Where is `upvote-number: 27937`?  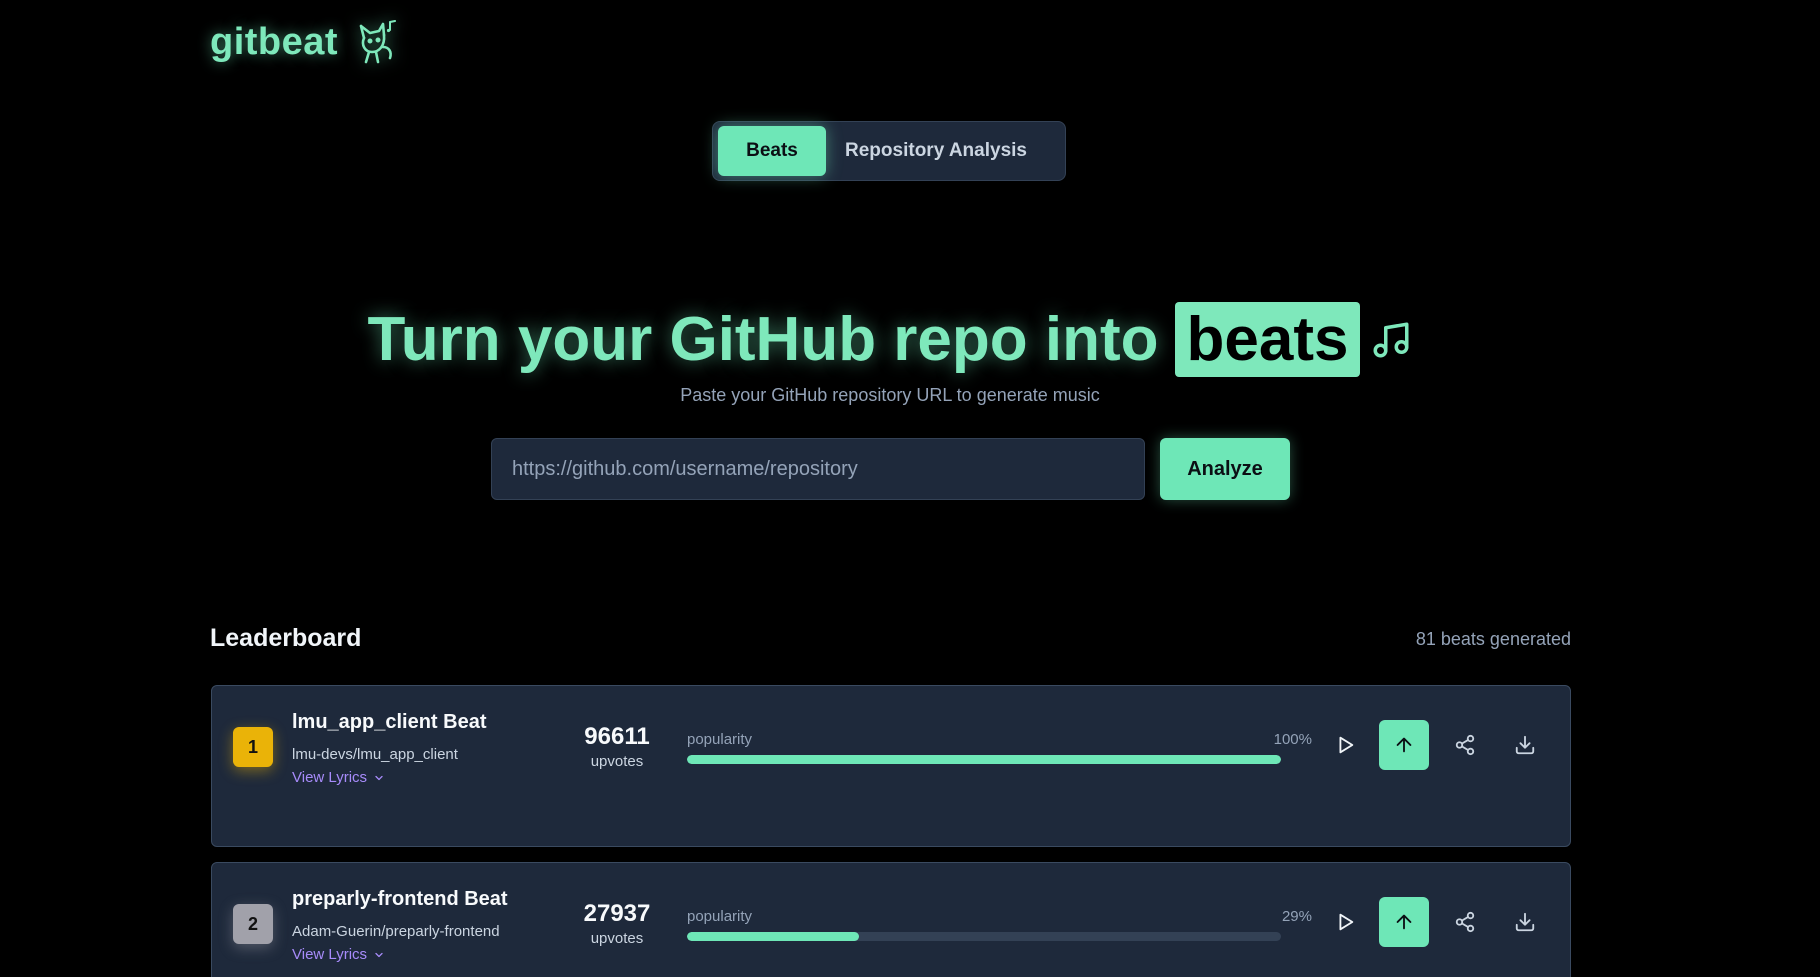 upvote-number: 27937 is located at coordinates (617, 913).